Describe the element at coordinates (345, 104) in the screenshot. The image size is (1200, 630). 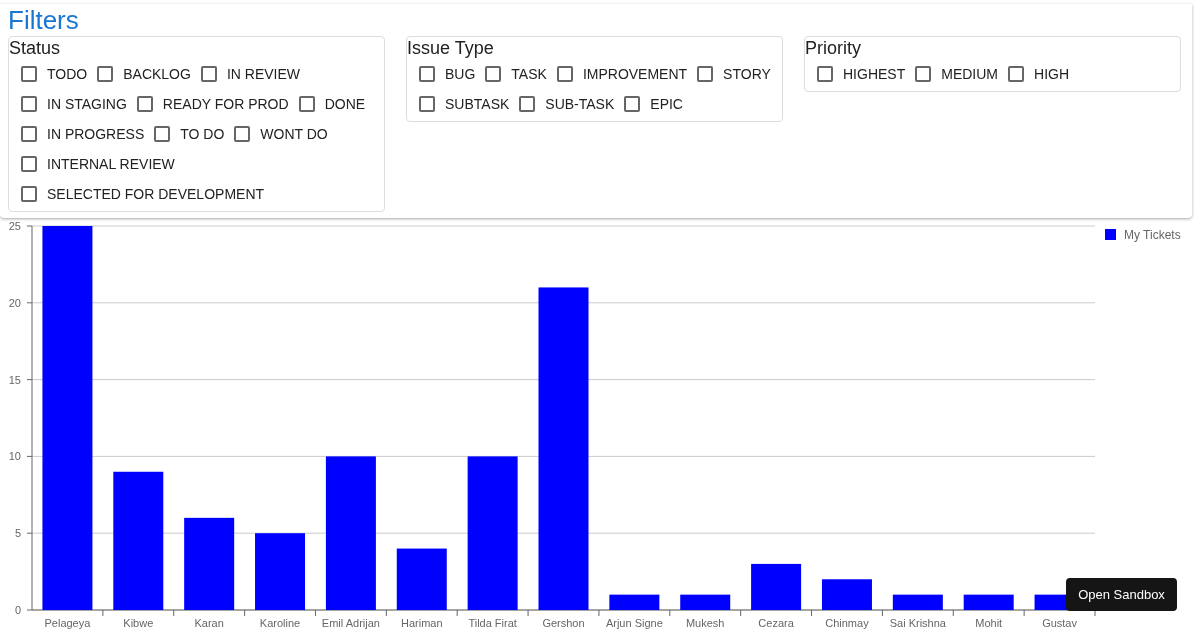
I see `checkbox-label: DONE` at that location.